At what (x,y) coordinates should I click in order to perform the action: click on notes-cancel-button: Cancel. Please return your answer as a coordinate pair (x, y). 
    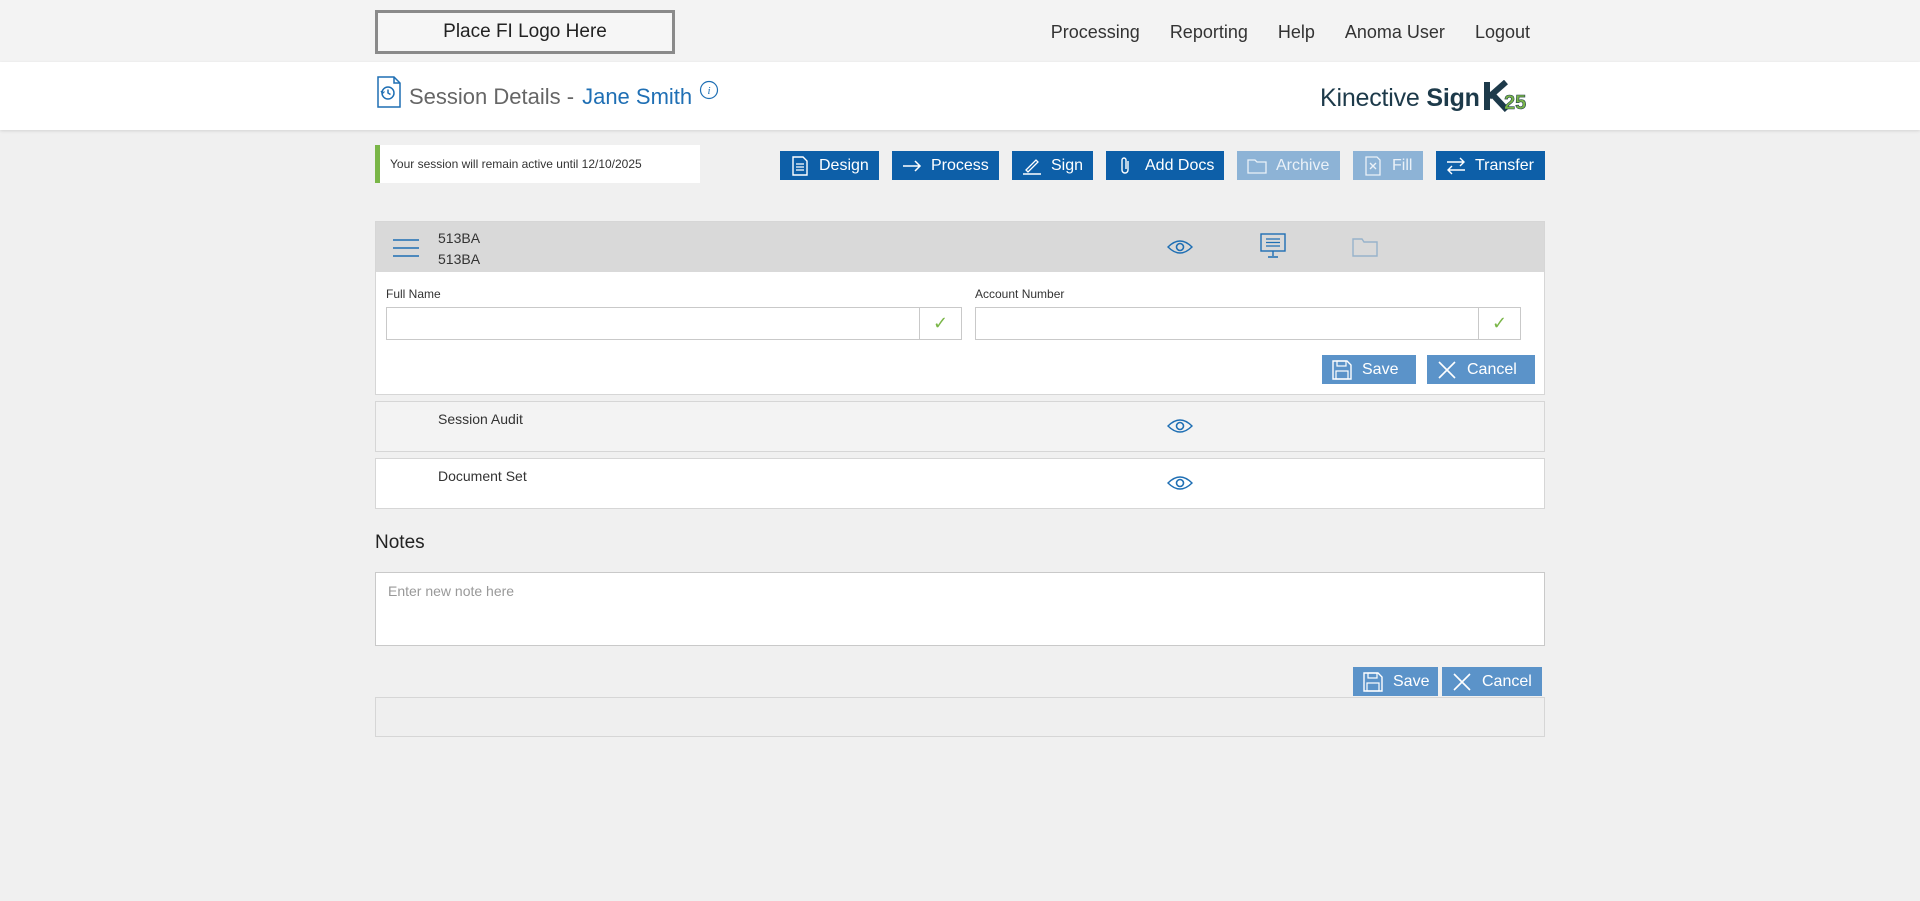
    Looking at the image, I should click on (1492, 681).